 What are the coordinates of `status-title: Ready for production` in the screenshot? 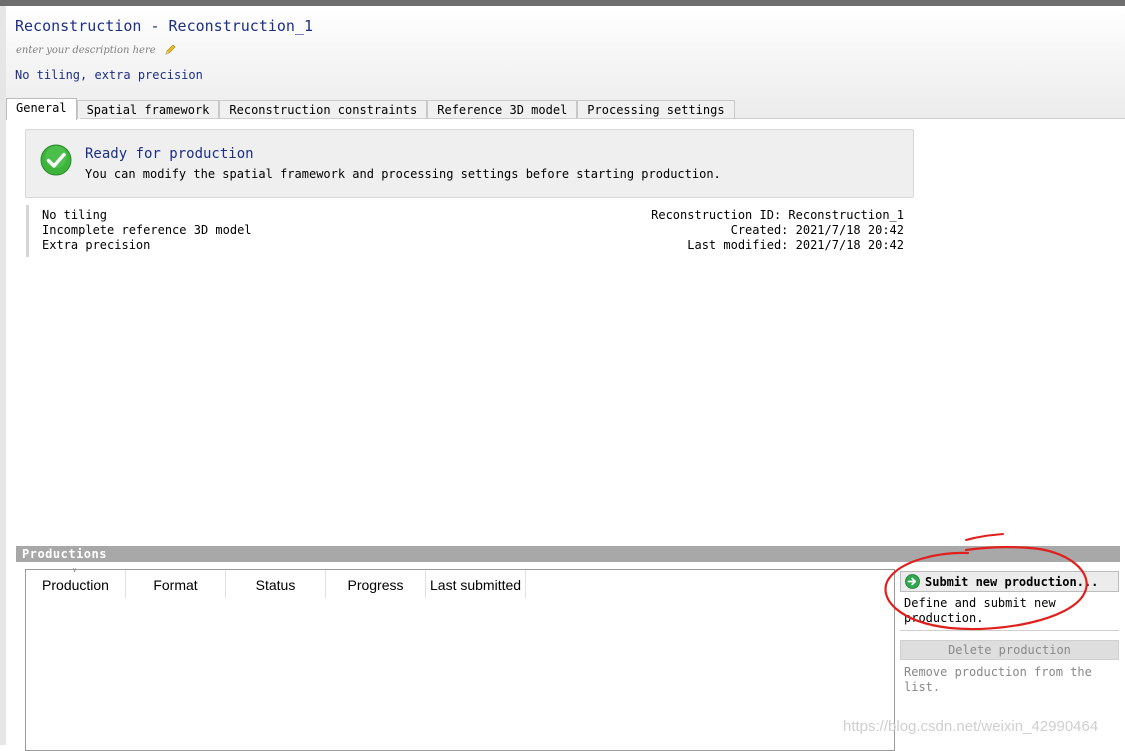 It's located at (169, 154).